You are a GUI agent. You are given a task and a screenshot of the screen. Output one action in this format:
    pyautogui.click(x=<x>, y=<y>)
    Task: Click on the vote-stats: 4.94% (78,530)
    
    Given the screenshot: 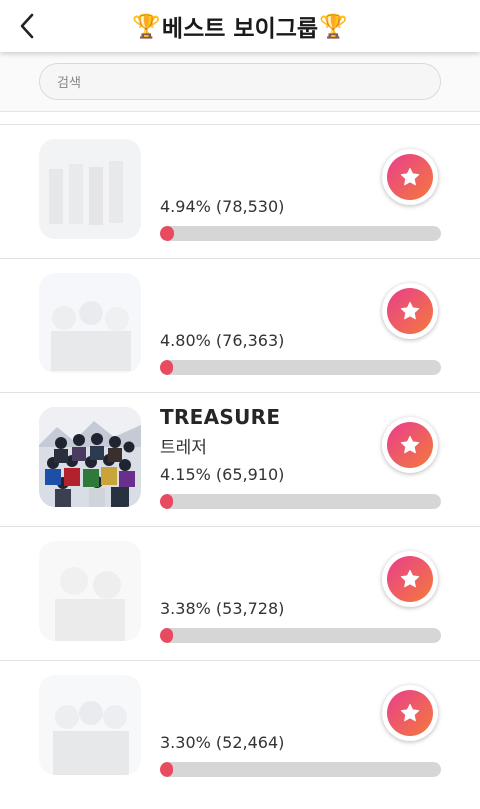 What is the action you would take?
    pyautogui.click(x=222, y=206)
    